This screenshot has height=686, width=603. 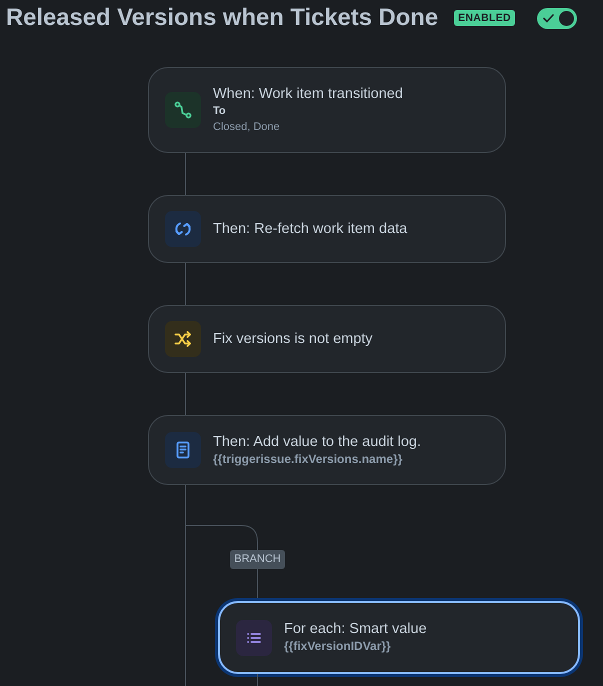 I want to click on smart-value-text: {{triggerissue.fixVersions.name}}, so click(x=307, y=459).